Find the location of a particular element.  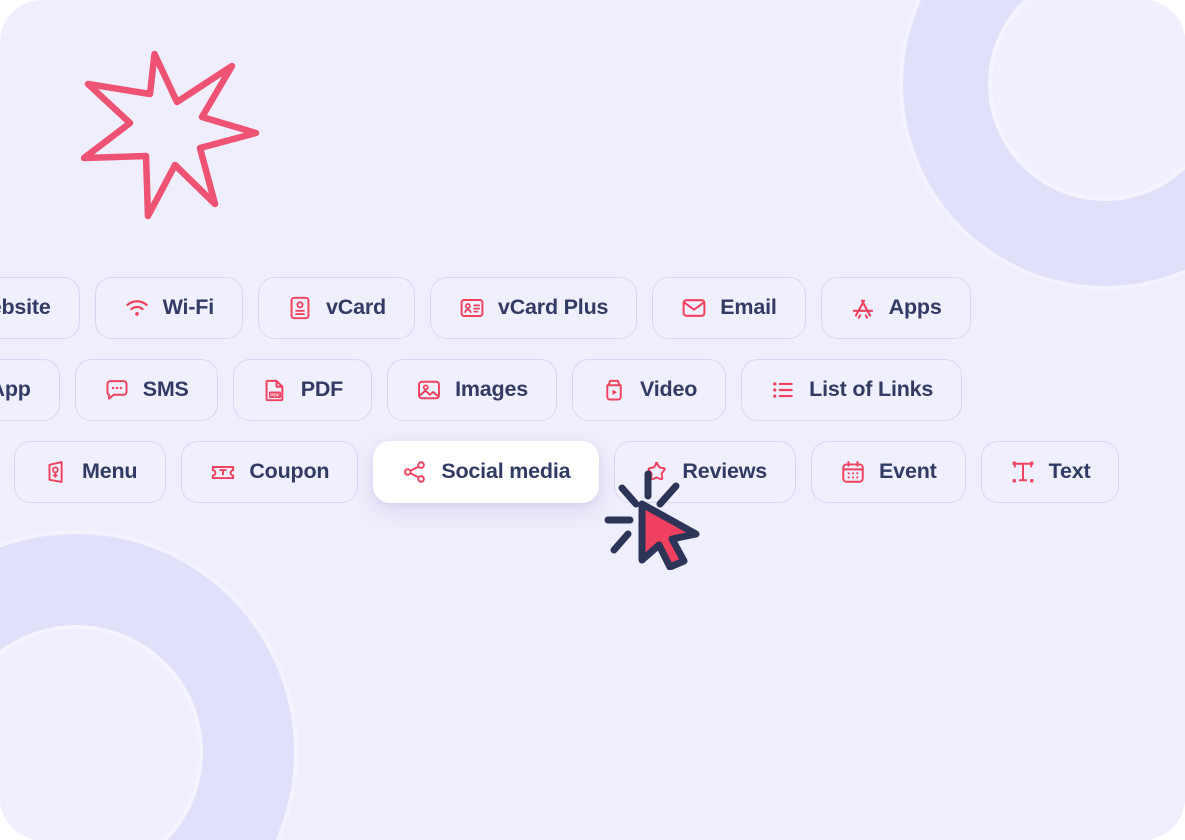

chip-apps: Apps is located at coordinates (895, 308).